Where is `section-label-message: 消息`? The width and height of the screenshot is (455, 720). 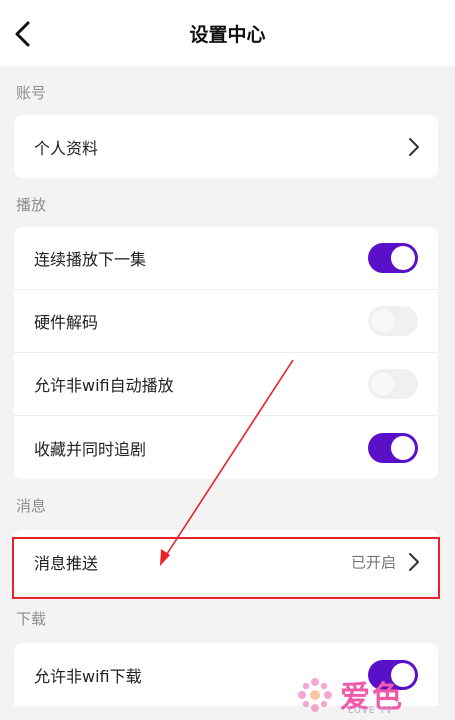
section-label-message: 消息 is located at coordinates (31, 506).